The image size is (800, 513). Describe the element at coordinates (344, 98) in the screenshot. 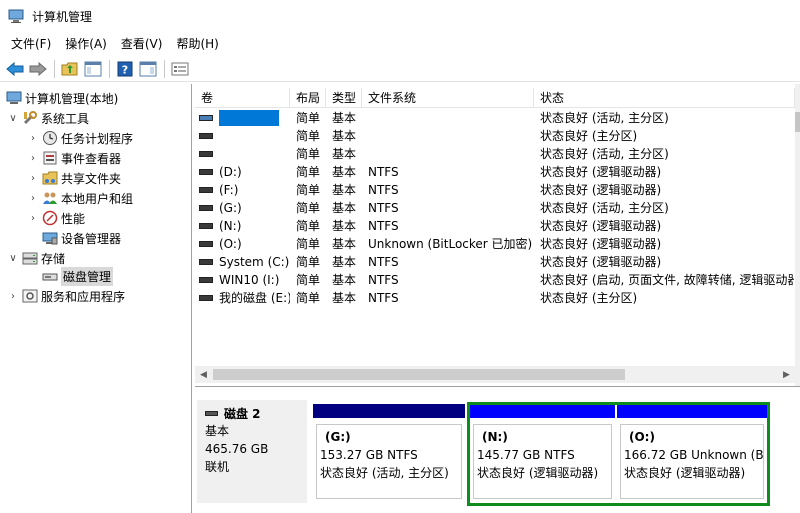

I see `column-header-type: 类型` at that location.